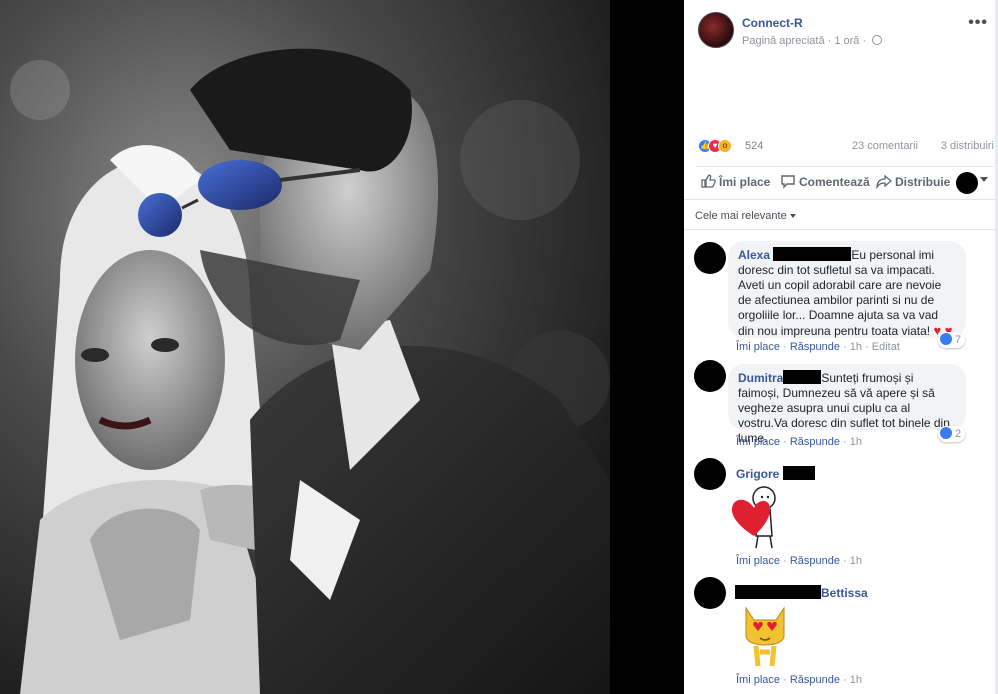  What do you see at coordinates (885, 347) in the screenshot?
I see `comment-edited: Editat` at bounding box center [885, 347].